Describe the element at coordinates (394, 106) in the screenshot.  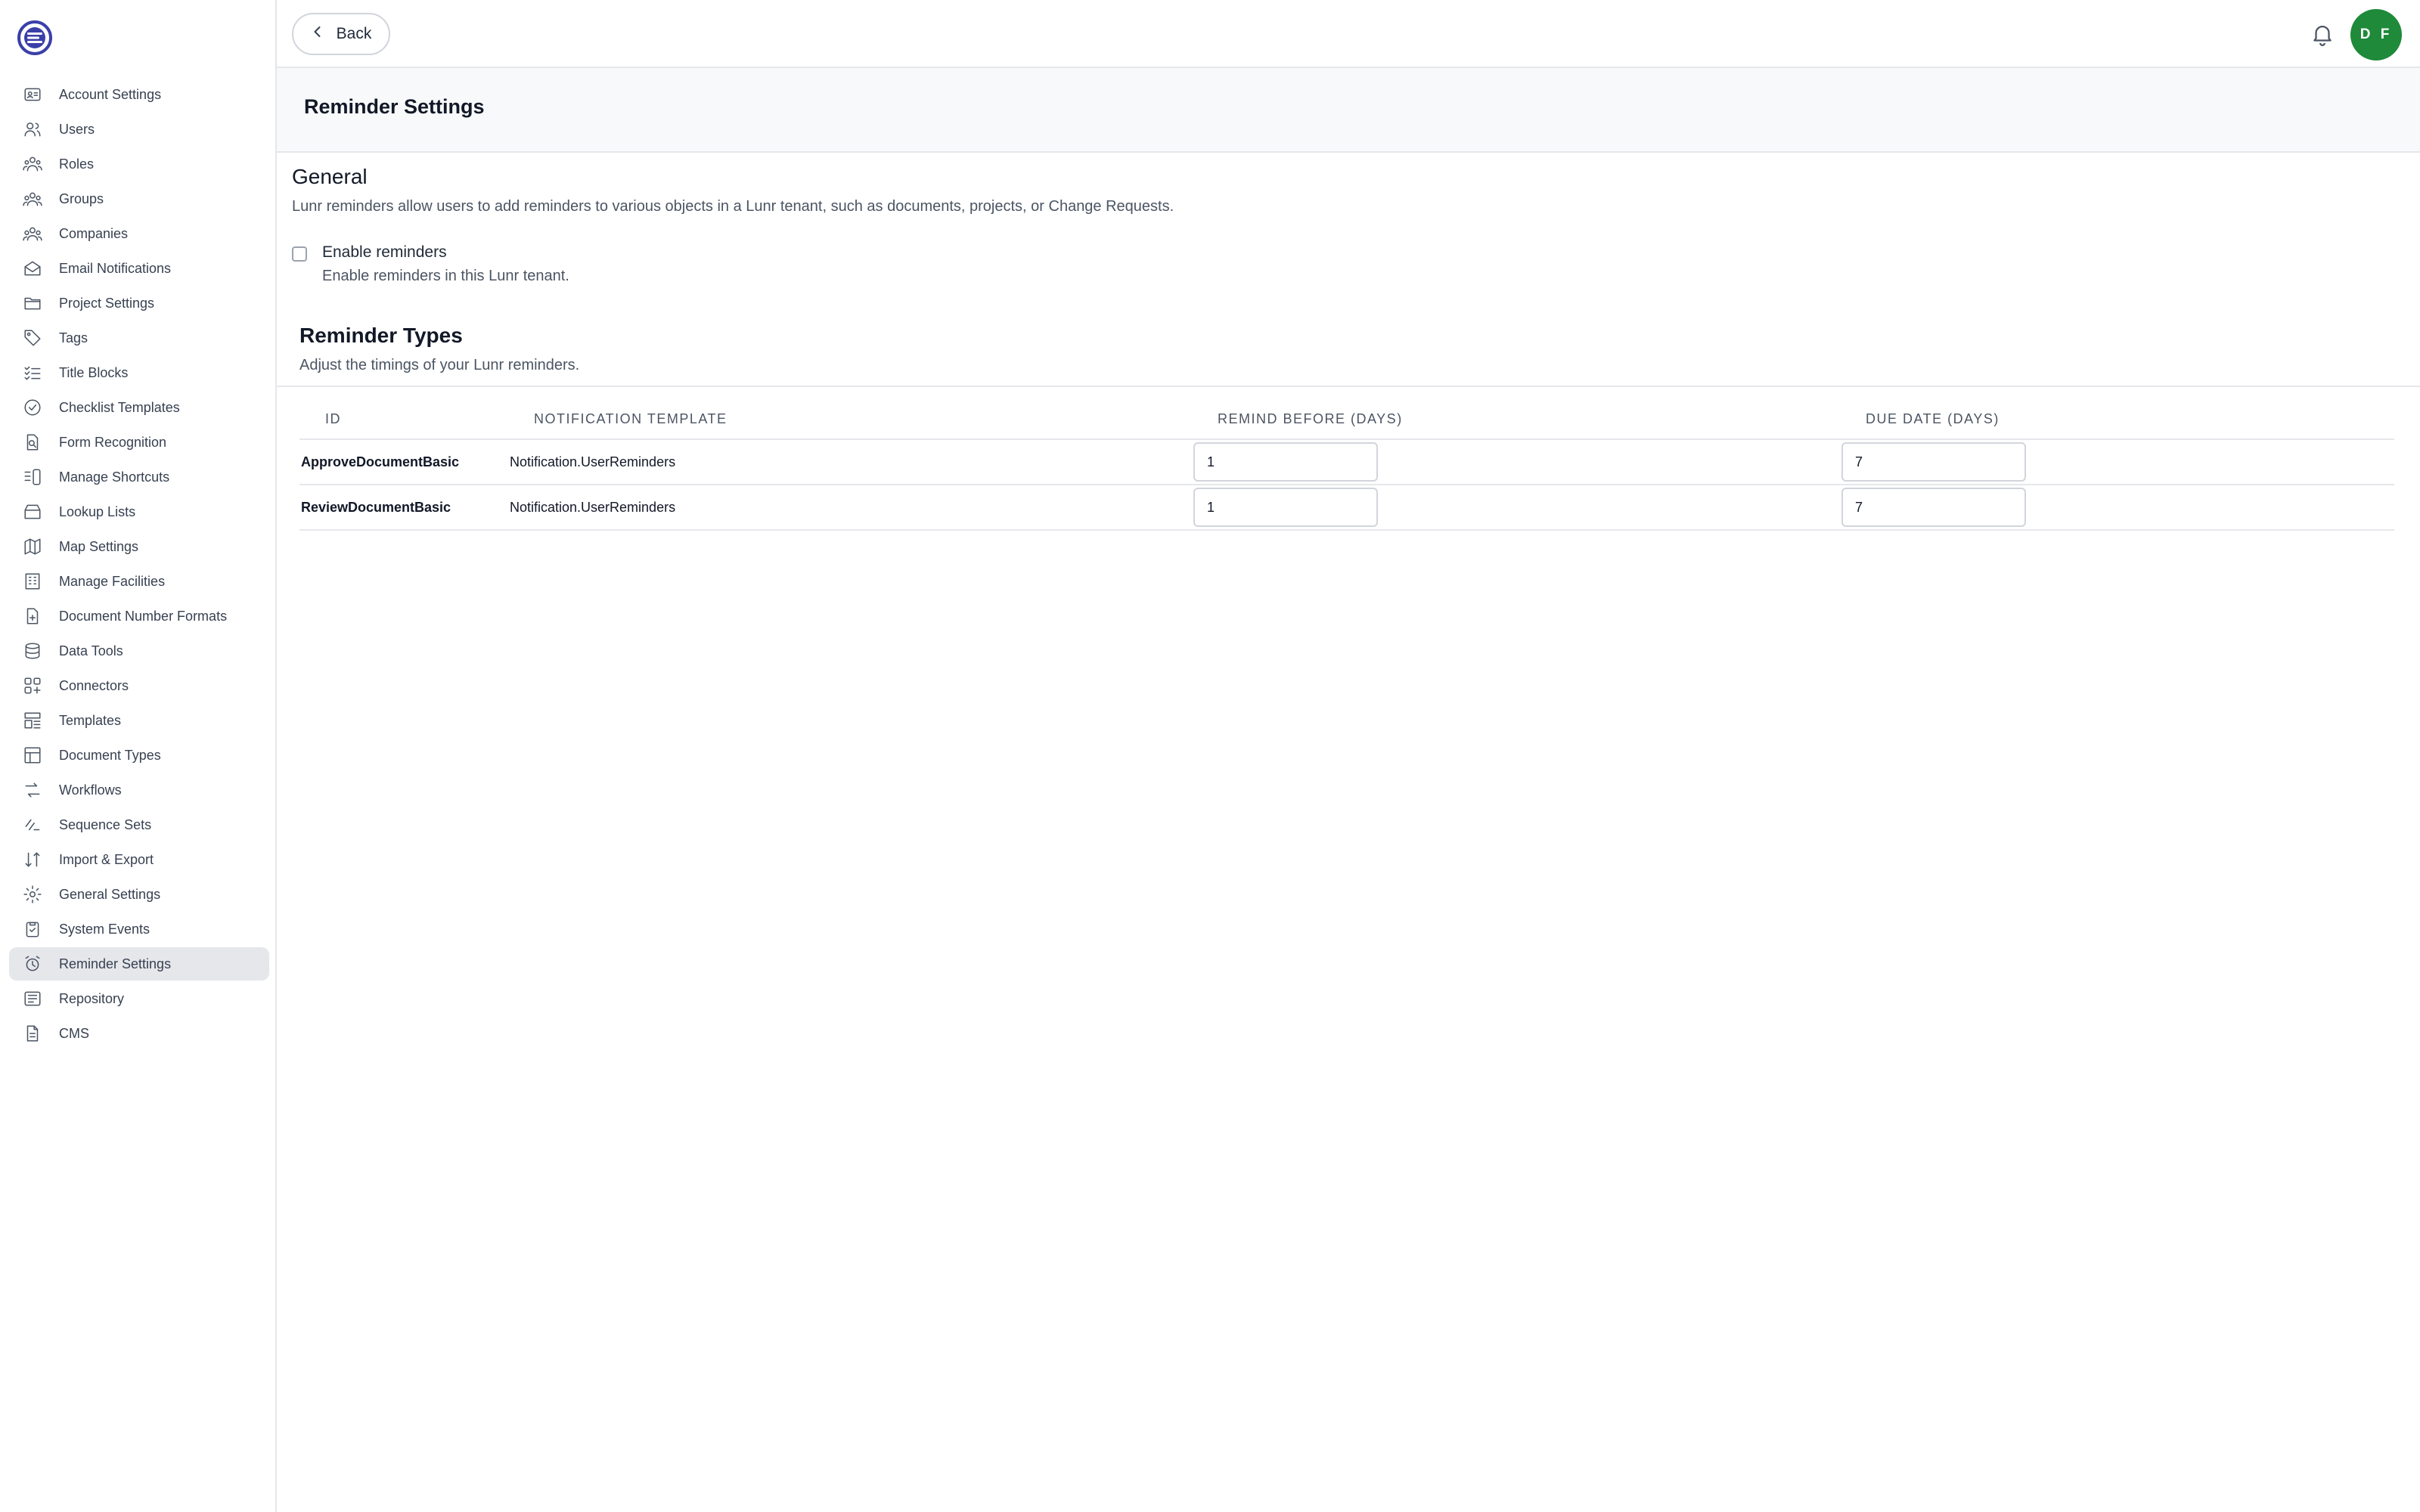
I see `page-title: Reminder Settings` at that location.